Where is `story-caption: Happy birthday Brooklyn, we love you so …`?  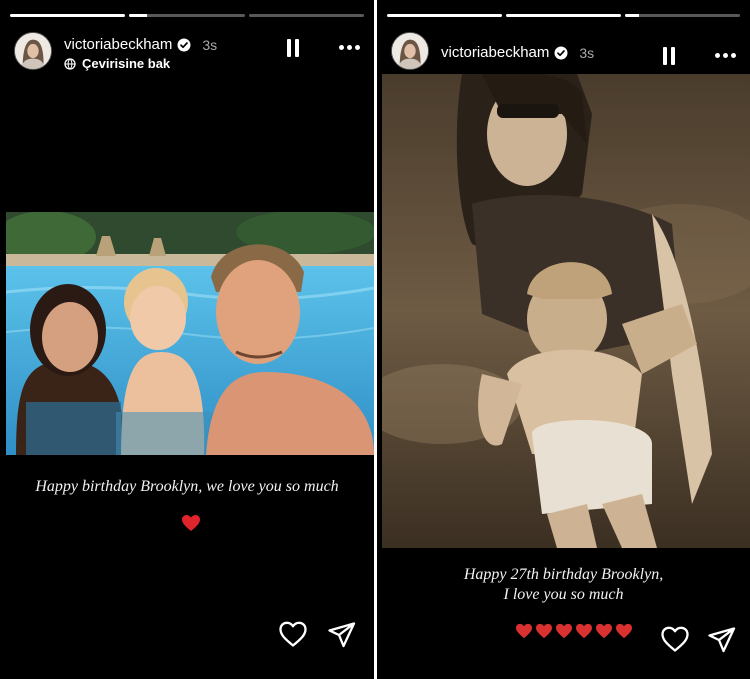 story-caption: Happy birthday Brooklyn, we love you so … is located at coordinates (187, 486).